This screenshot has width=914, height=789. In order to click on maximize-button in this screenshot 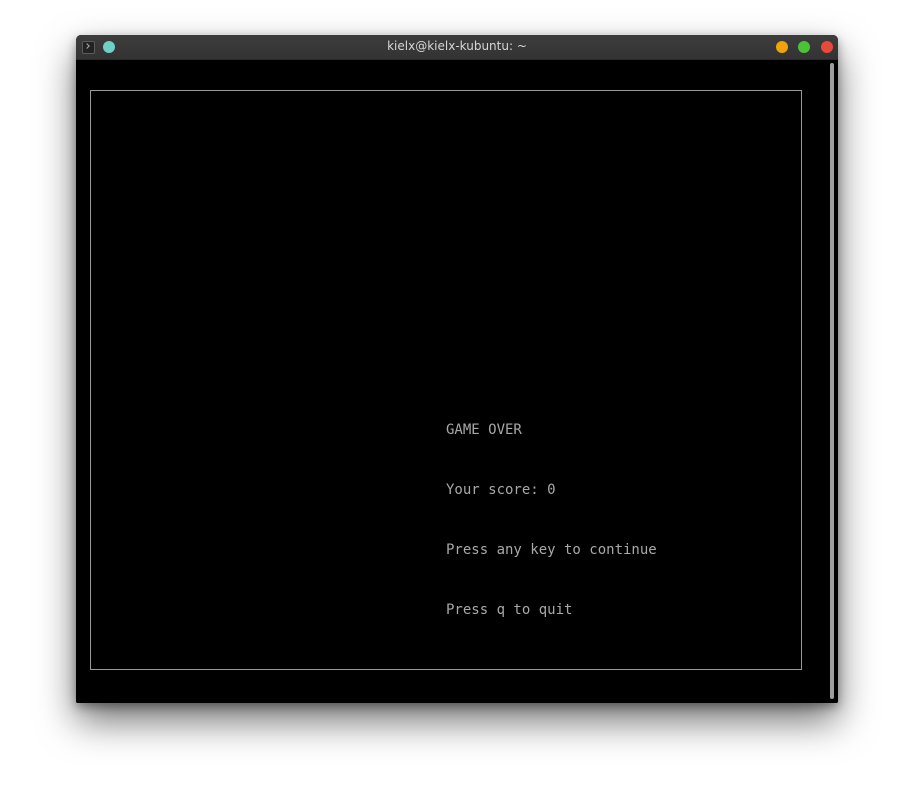, I will do `click(804, 47)`.